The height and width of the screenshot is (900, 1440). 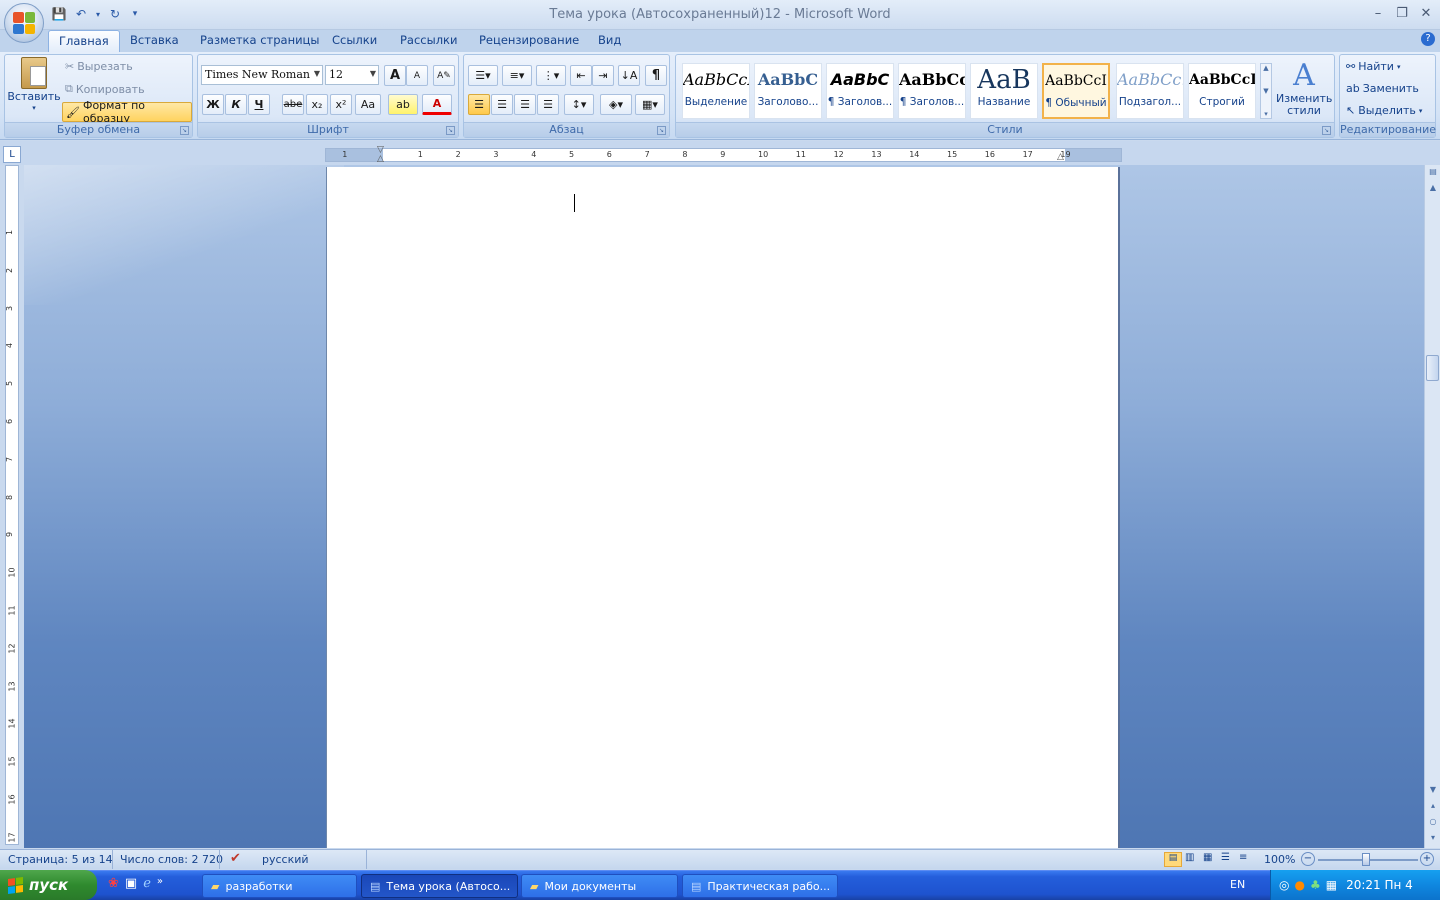 What do you see at coordinates (285, 859) in the screenshot?
I see `language: русский` at bounding box center [285, 859].